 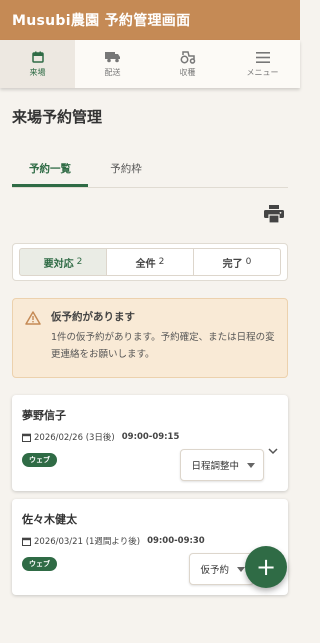 What do you see at coordinates (112, 57) in the screenshot?
I see `truck-icon` at bounding box center [112, 57].